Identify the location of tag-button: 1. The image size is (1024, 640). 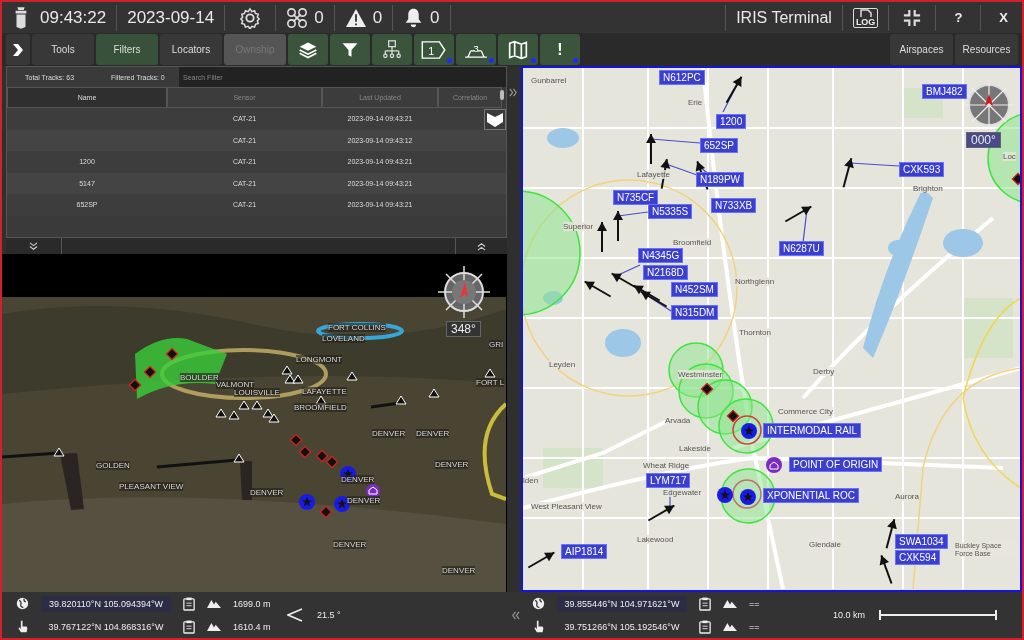
(434, 49).